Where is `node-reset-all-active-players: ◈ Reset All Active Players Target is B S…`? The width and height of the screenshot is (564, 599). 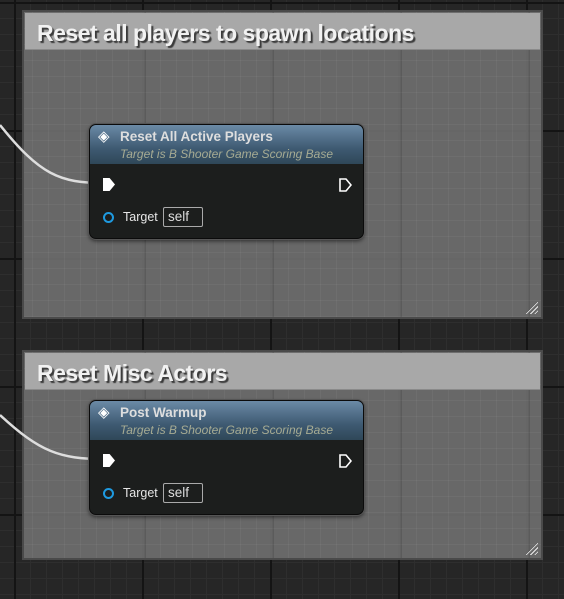
node-reset-all-active-players: ◈ Reset All Active Players Target is B S… is located at coordinates (226, 181).